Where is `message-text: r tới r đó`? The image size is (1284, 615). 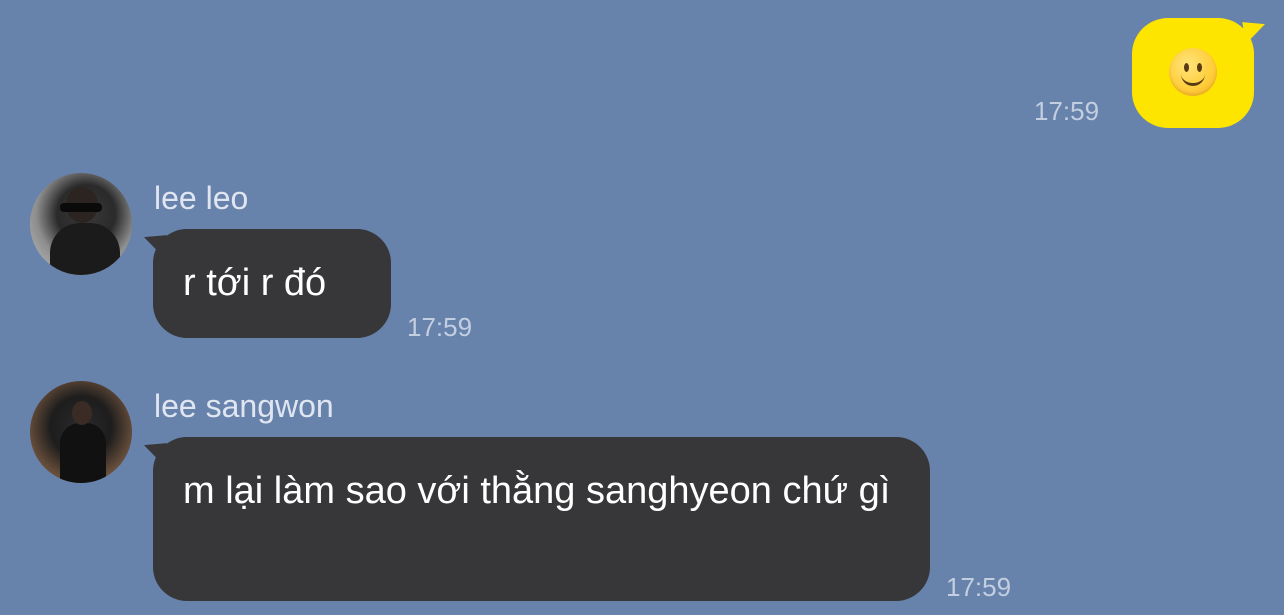 message-text: r tới r đó is located at coordinates (255, 283).